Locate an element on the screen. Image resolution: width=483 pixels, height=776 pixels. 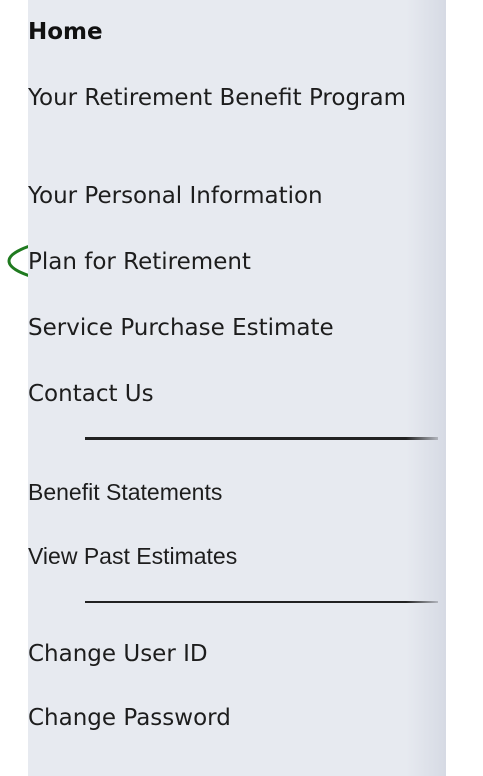
nav-item-retirement-benefit-program: Your Retirement Benefit Program is located at coordinates (233, 98).